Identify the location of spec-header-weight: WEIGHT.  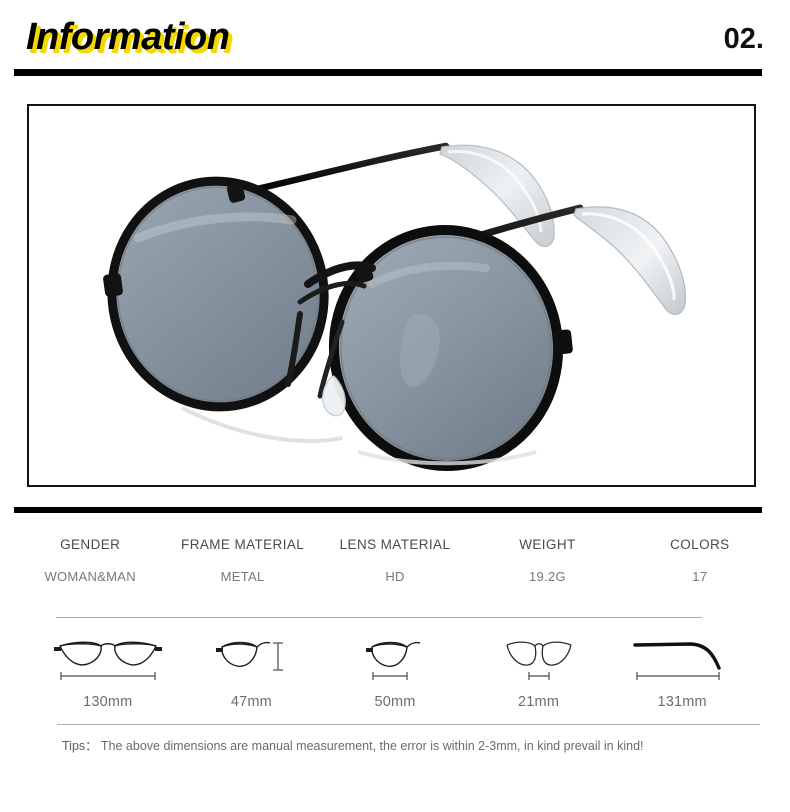
(547, 544).